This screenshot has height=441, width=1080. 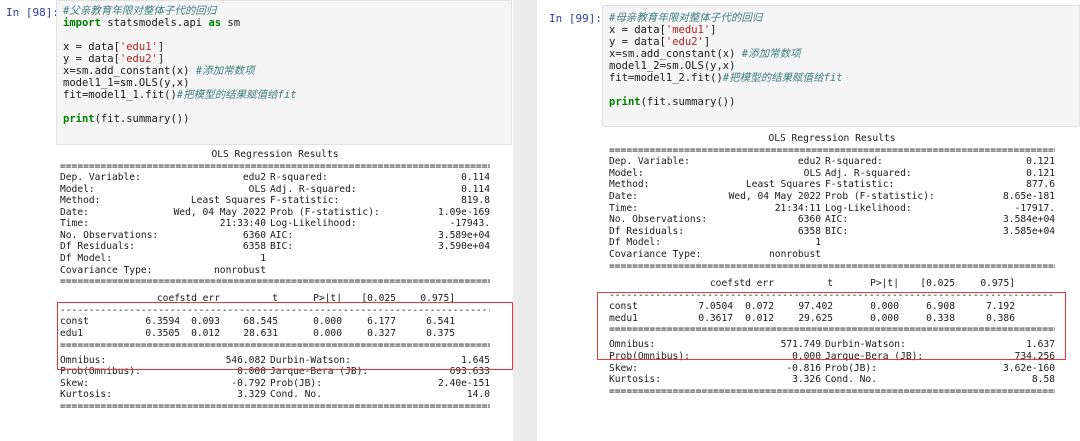 What do you see at coordinates (464, 212) in the screenshot?
I see `info-value: 1.09e-169` at bounding box center [464, 212].